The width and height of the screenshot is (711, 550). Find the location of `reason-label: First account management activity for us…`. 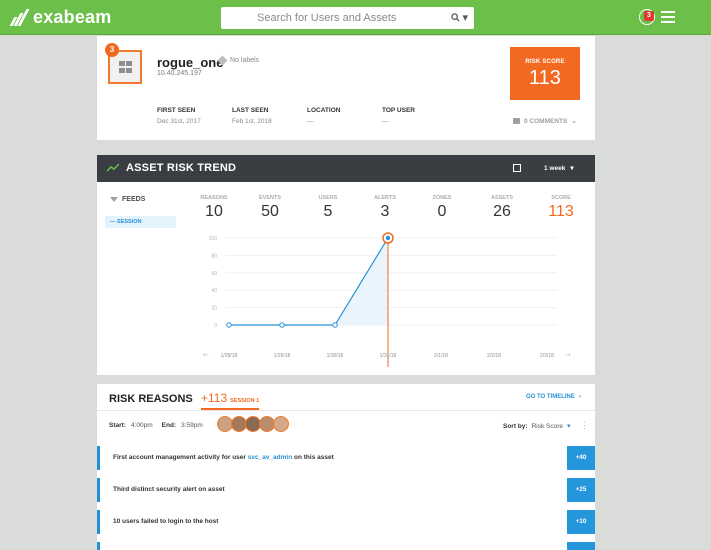

reason-label: First account management activity for us… is located at coordinates (179, 457).